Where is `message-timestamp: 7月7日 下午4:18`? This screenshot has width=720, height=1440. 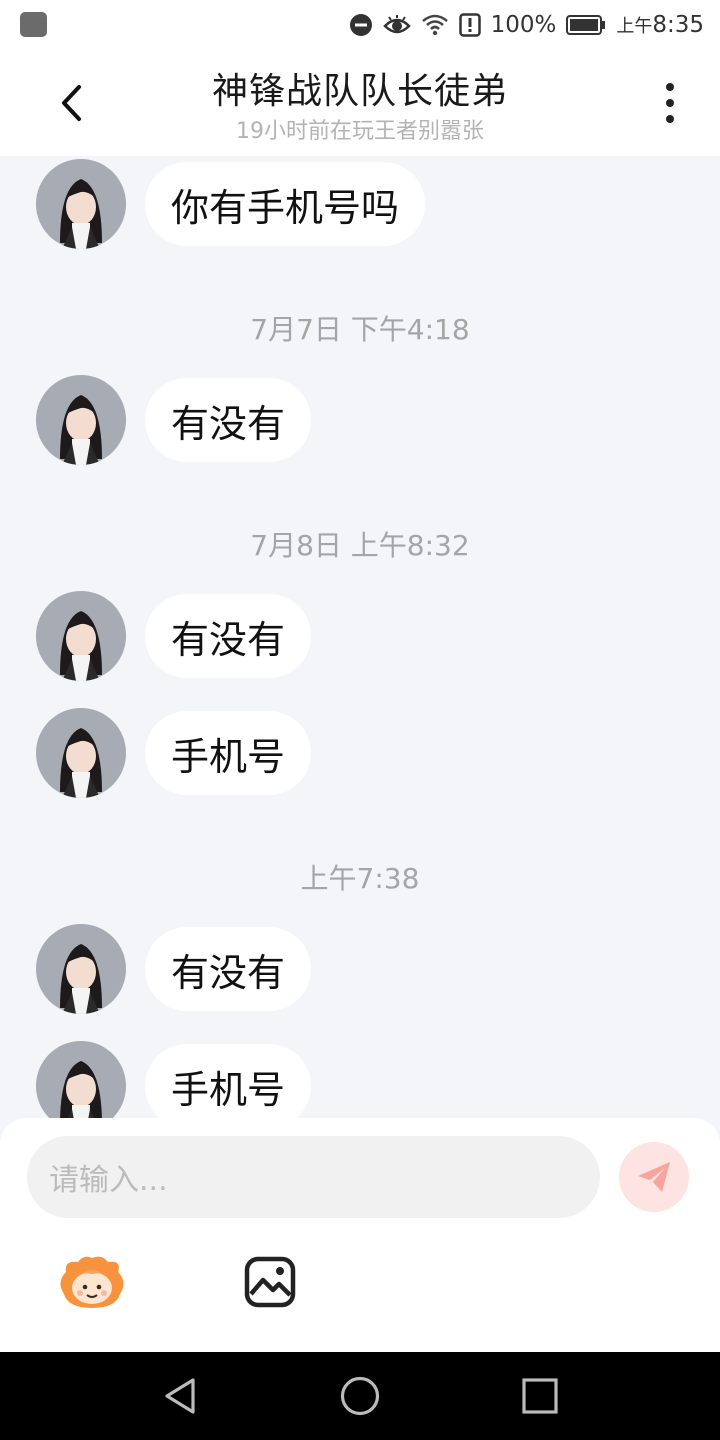 message-timestamp: 7月7日 下午4:18 is located at coordinates (360, 329).